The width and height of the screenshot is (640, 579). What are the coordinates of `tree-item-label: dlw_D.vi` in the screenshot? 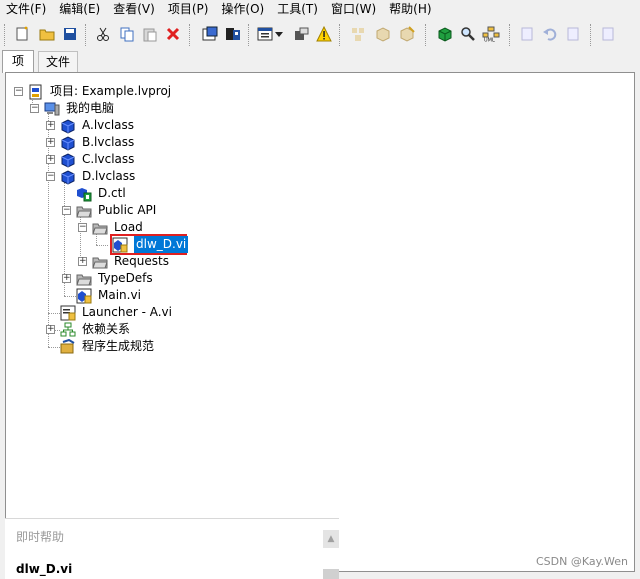 It's located at (161, 244).